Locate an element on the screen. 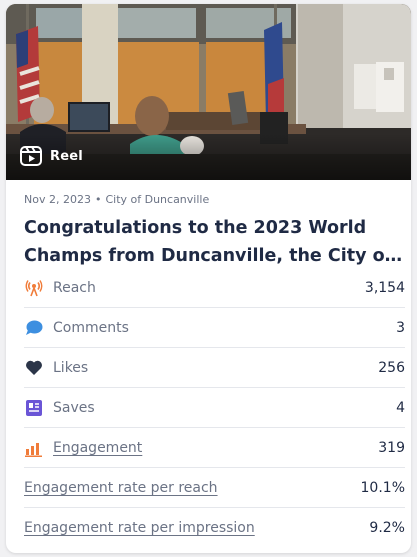 The width and height of the screenshot is (417, 557). stat-value: 3 is located at coordinates (400, 327).